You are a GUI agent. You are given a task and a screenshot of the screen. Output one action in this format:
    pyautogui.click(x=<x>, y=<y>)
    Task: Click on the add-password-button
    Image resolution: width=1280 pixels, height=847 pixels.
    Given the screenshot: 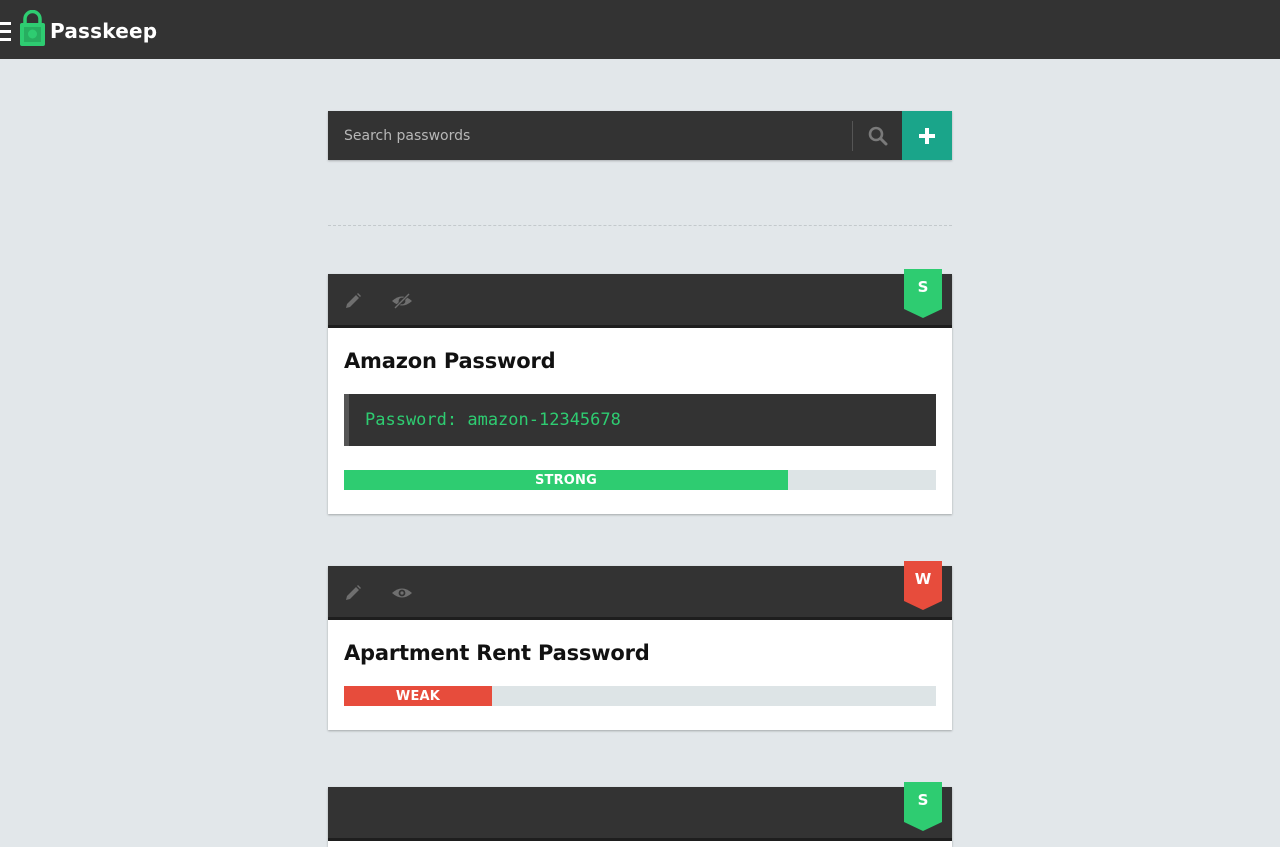 What is the action you would take?
    pyautogui.click(x=927, y=135)
    